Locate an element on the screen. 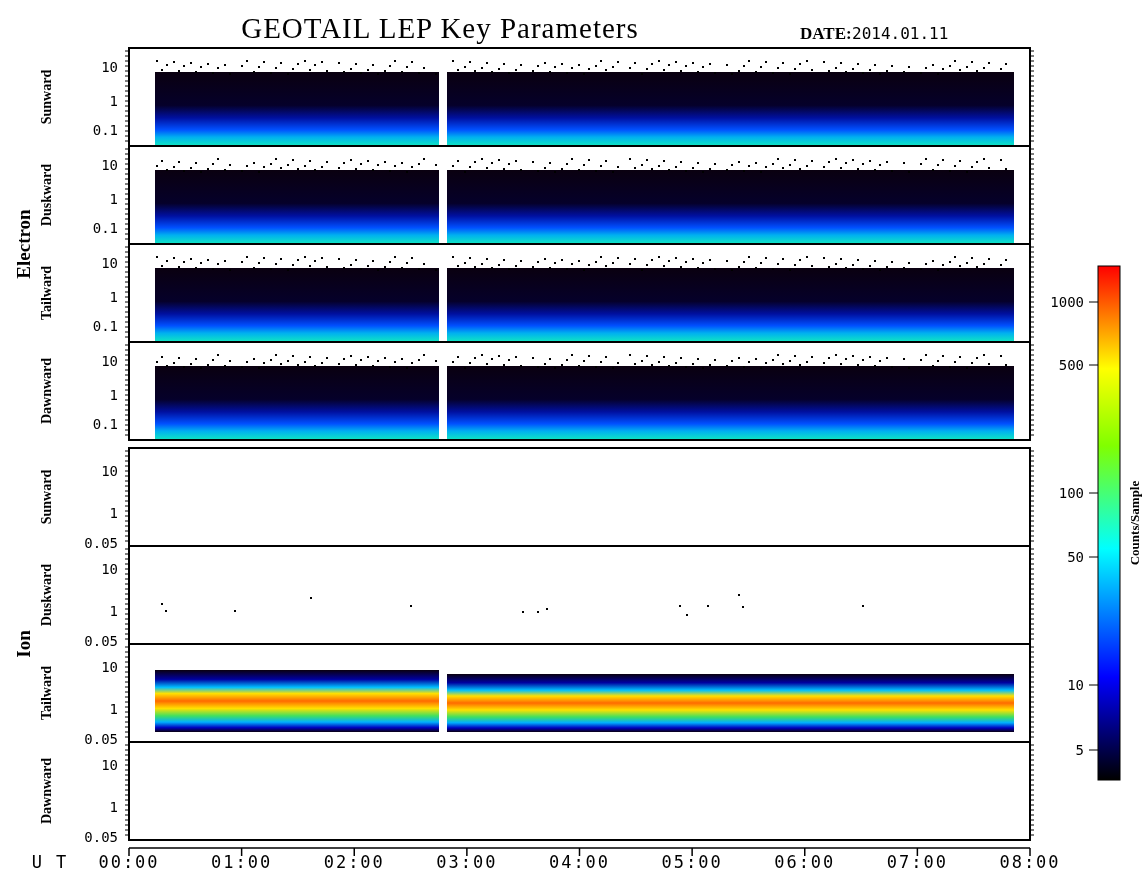 The height and width of the screenshot is (880, 1142). group-label: Ion is located at coordinates (23, 644).